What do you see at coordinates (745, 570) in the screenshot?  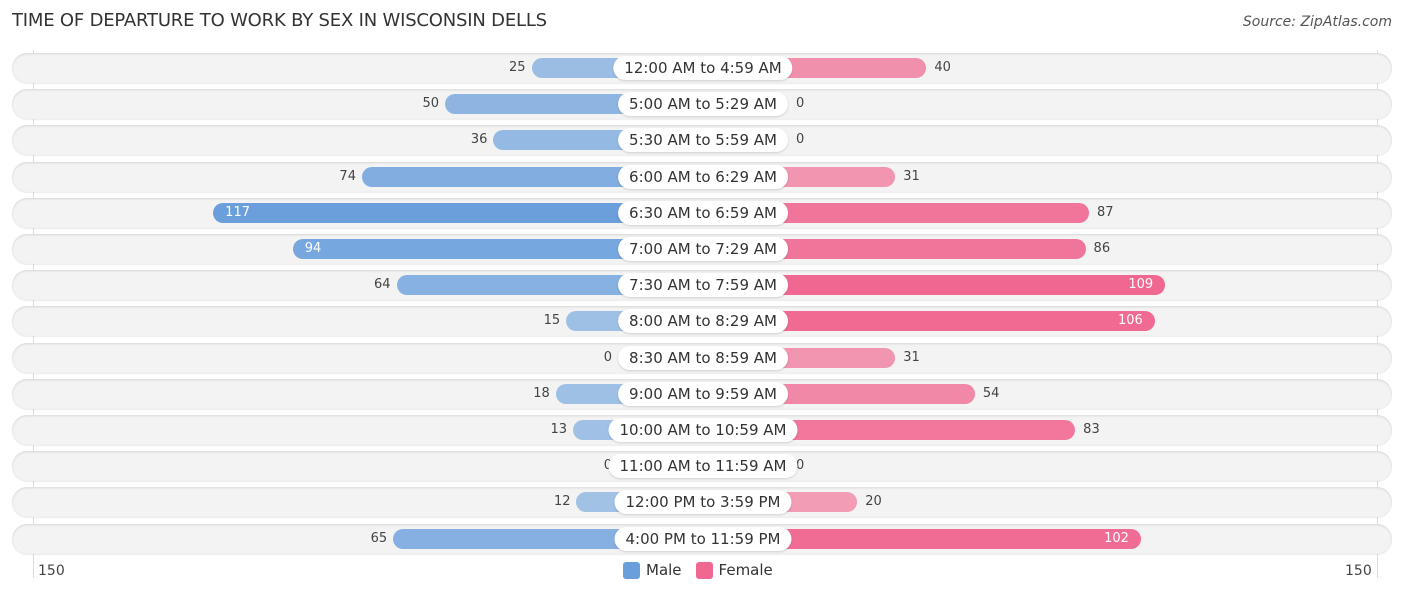 I see `legend-female-label: Female` at bounding box center [745, 570].